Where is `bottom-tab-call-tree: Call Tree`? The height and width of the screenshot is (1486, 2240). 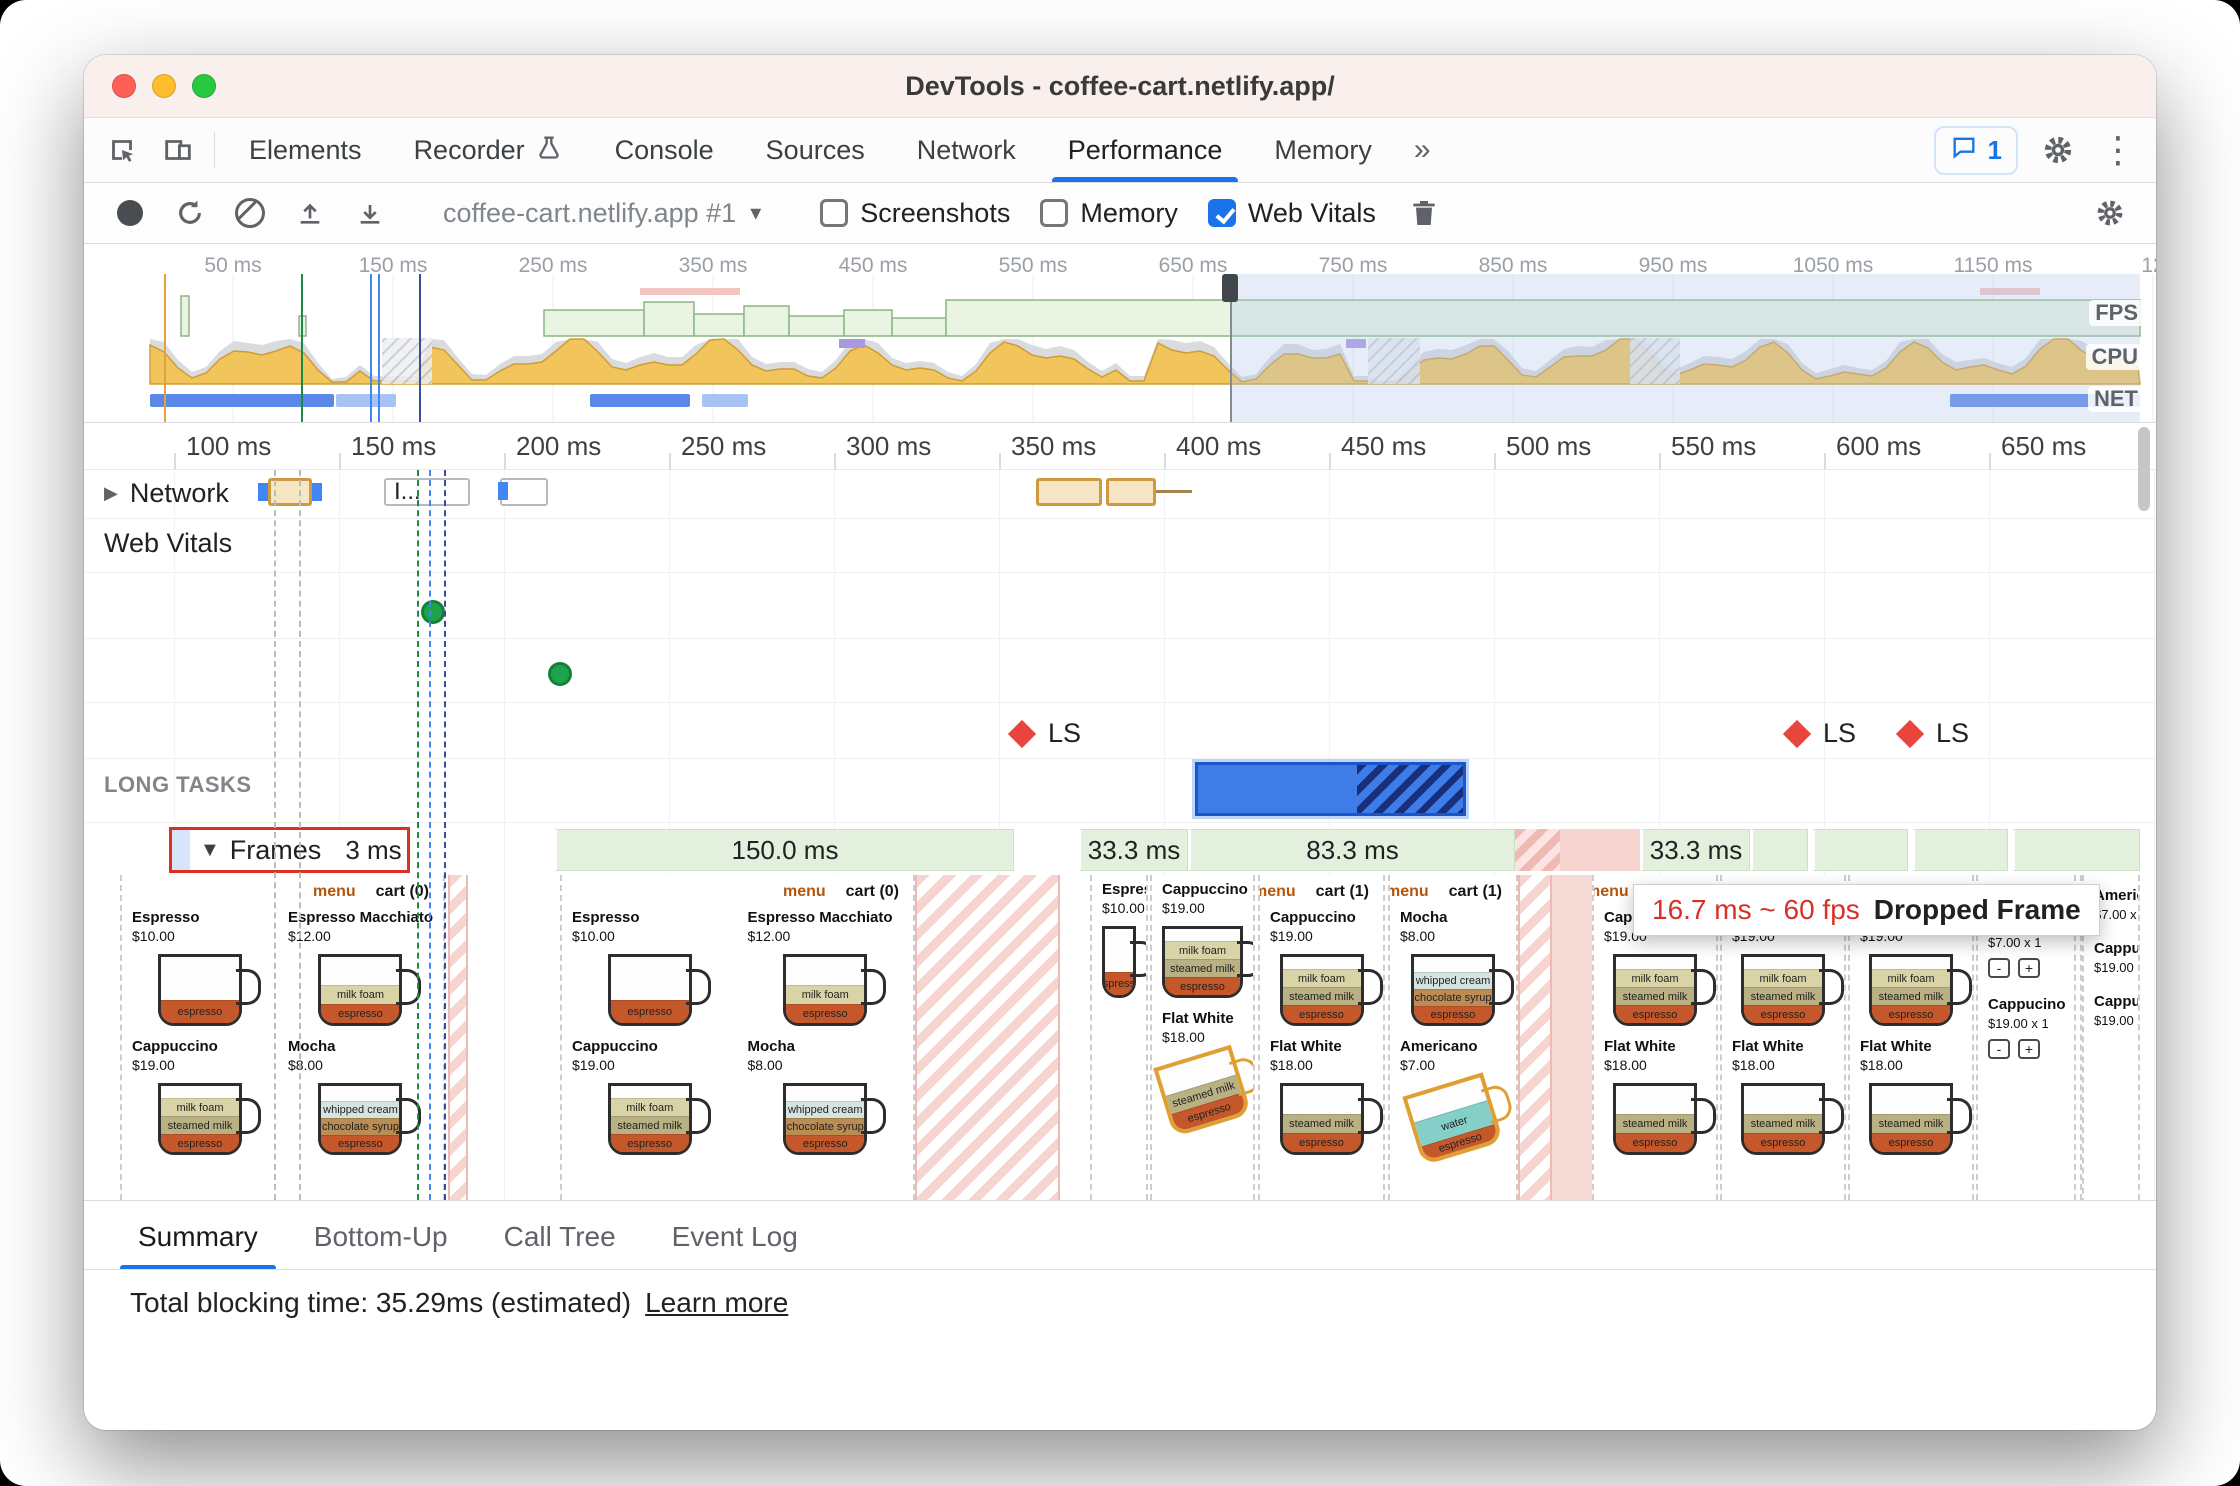
bottom-tab-call-tree: Call Tree is located at coordinates (560, 1237).